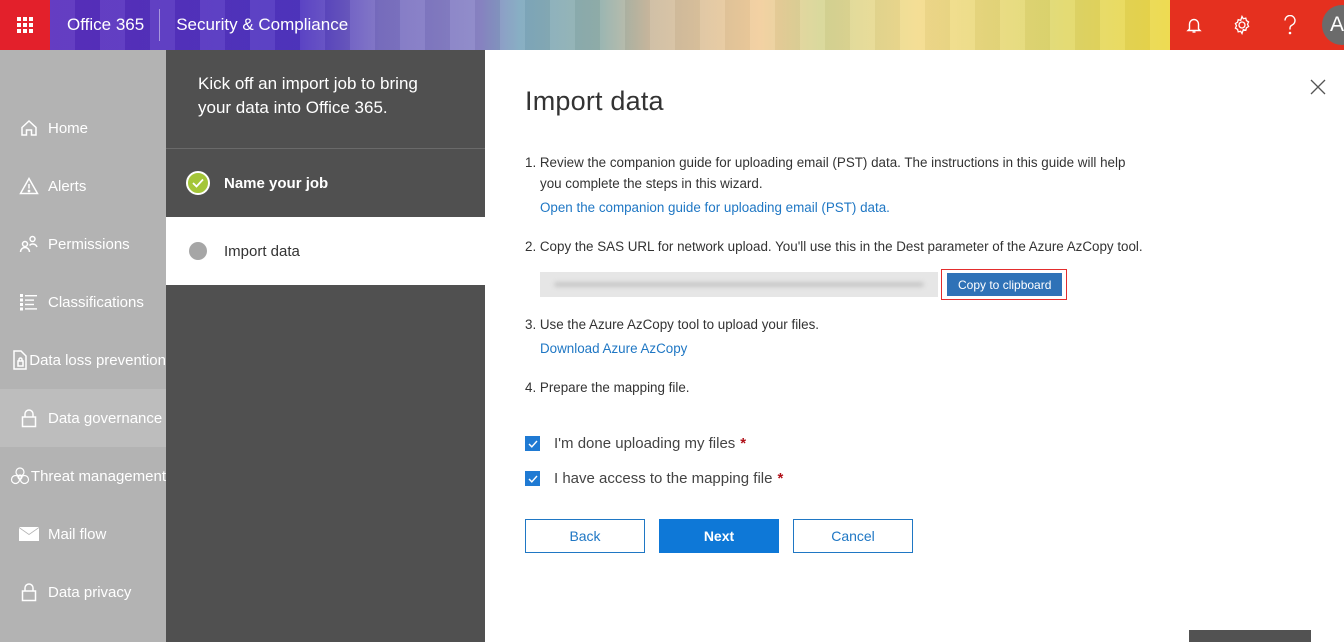 This screenshot has width=1344, height=642. What do you see at coordinates (651, 183) in the screenshot?
I see `step-1-text-continued: you complete the steps in this wizard.` at bounding box center [651, 183].